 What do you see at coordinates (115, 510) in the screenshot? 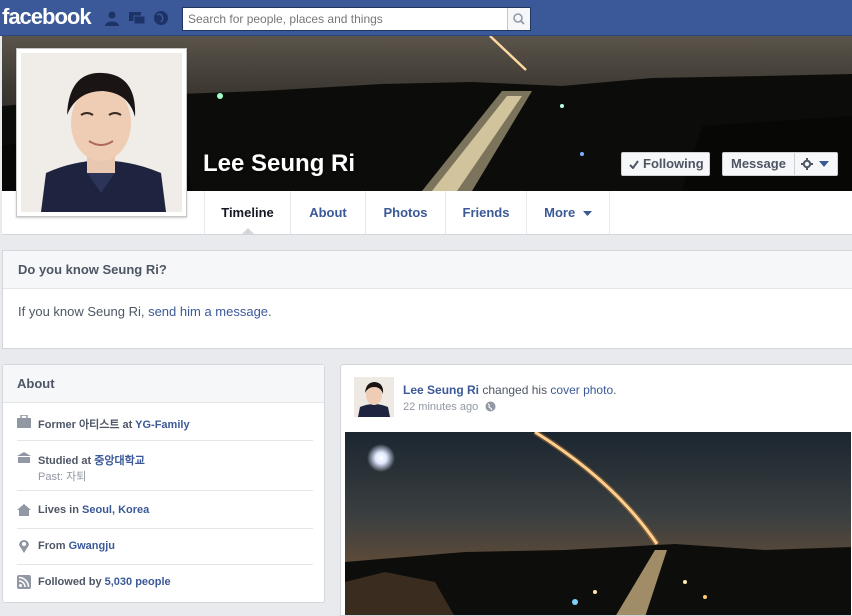
I see `lives-place-link: Seoul, Korea` at bounding box center [115, 510].